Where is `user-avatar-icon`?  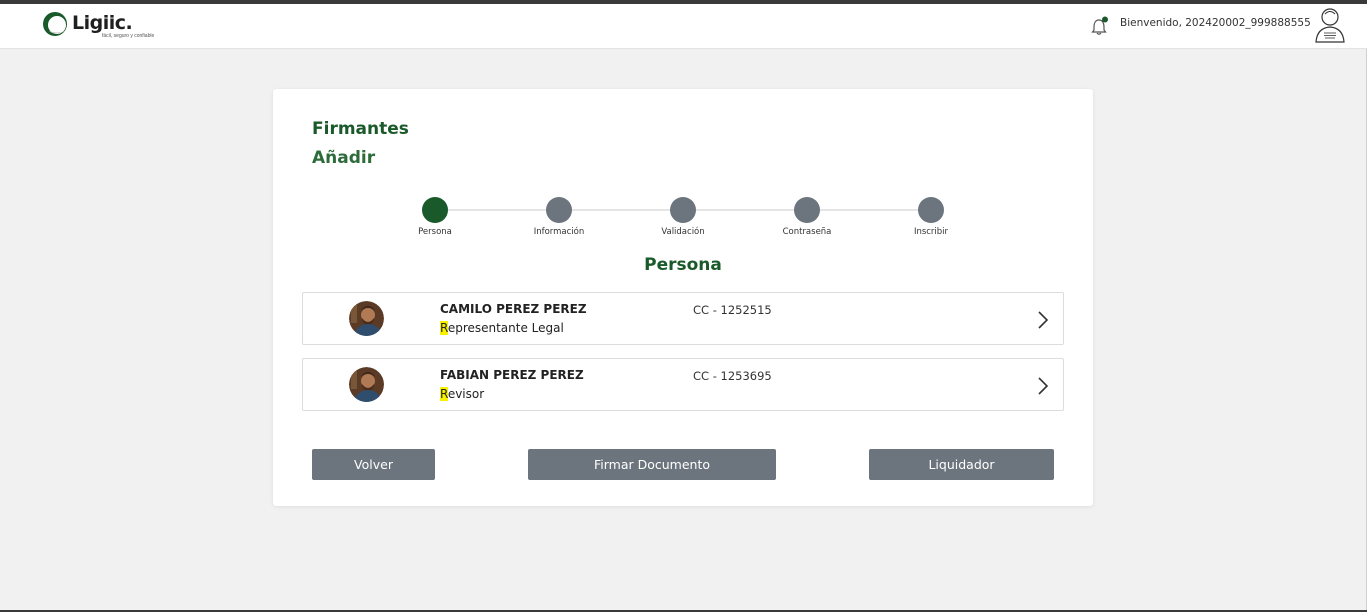 user-avatar-icon is located at coordinates (1330, 25).